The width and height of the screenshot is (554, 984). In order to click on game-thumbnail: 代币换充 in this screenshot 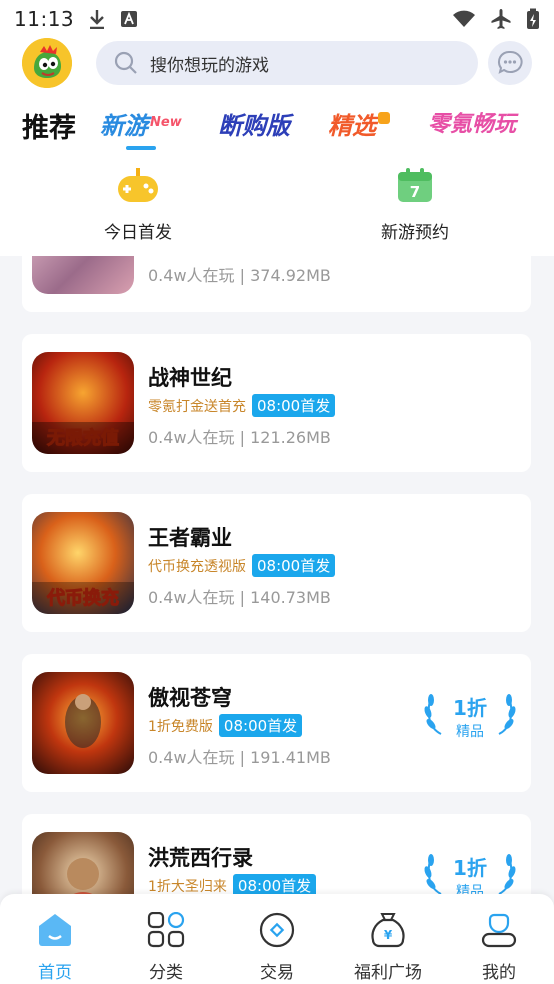, I will do `click(83, 563)`.